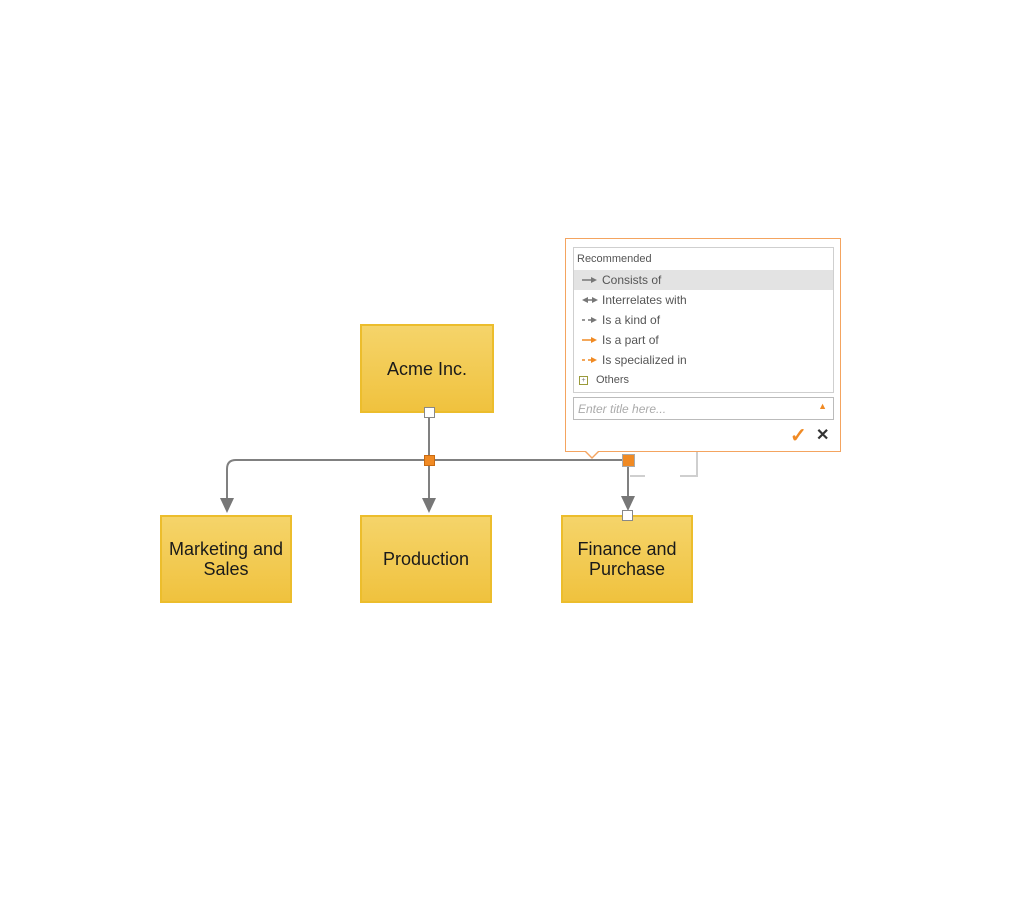  What do you see at coordinates (644, 360) in the screenshot?
I see `item-label: Is specialized in` at bounding box center [644, 360].